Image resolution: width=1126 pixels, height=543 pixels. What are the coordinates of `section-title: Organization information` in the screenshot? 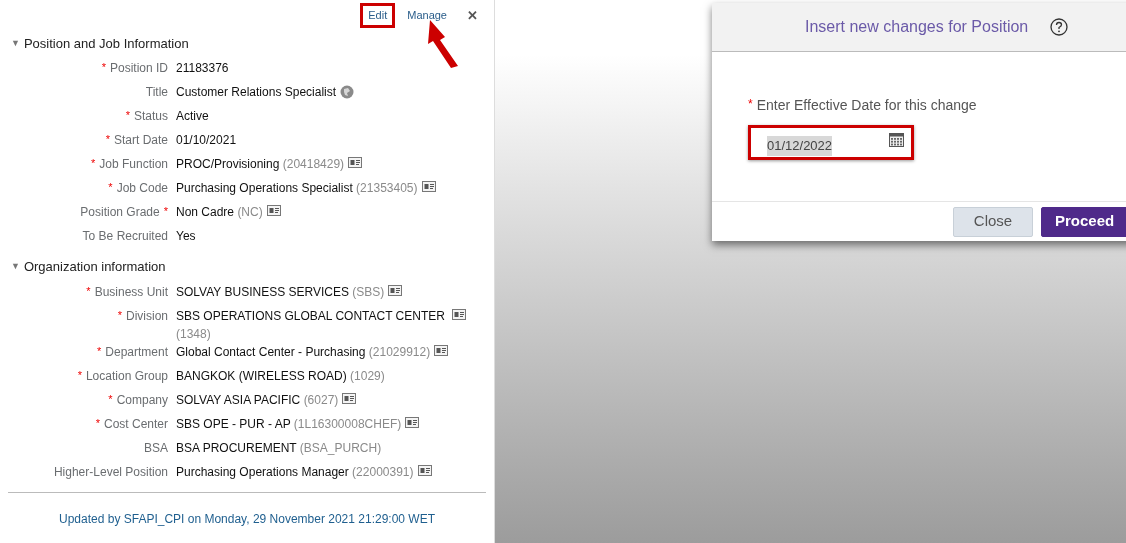 It's located at (94, 267).